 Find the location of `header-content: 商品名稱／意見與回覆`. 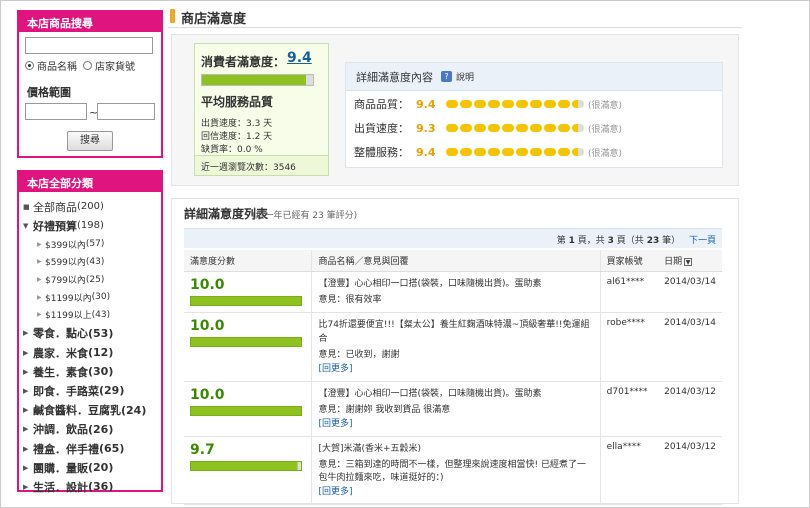

header-content: 商品名稱／意見與回覆 is located at coordinates (456, 261).